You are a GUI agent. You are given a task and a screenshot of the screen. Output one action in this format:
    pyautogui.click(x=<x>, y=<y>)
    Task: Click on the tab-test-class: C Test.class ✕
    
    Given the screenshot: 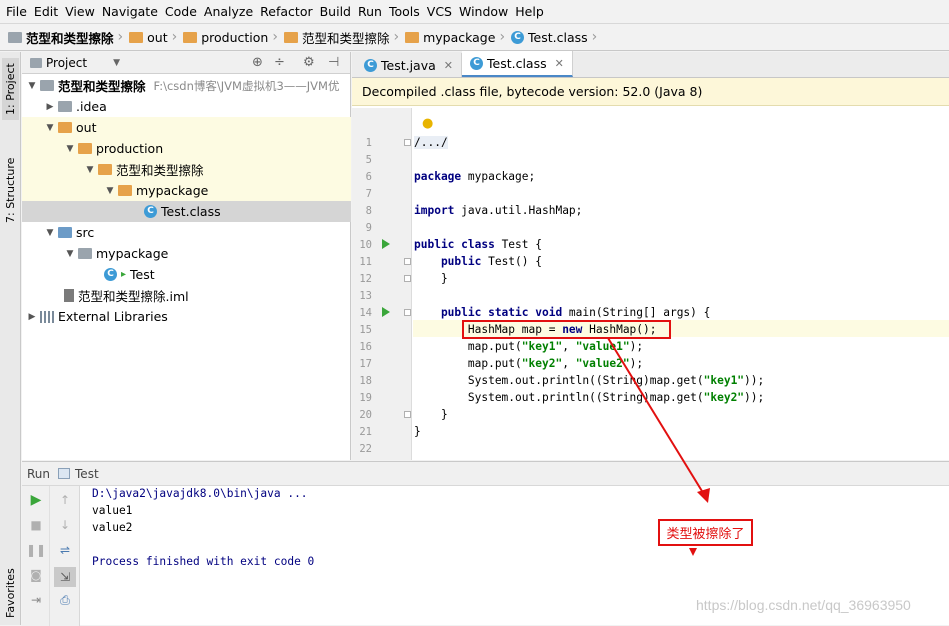 What is the action you would take?
    pyautogui.click(x=517, y=64)
    